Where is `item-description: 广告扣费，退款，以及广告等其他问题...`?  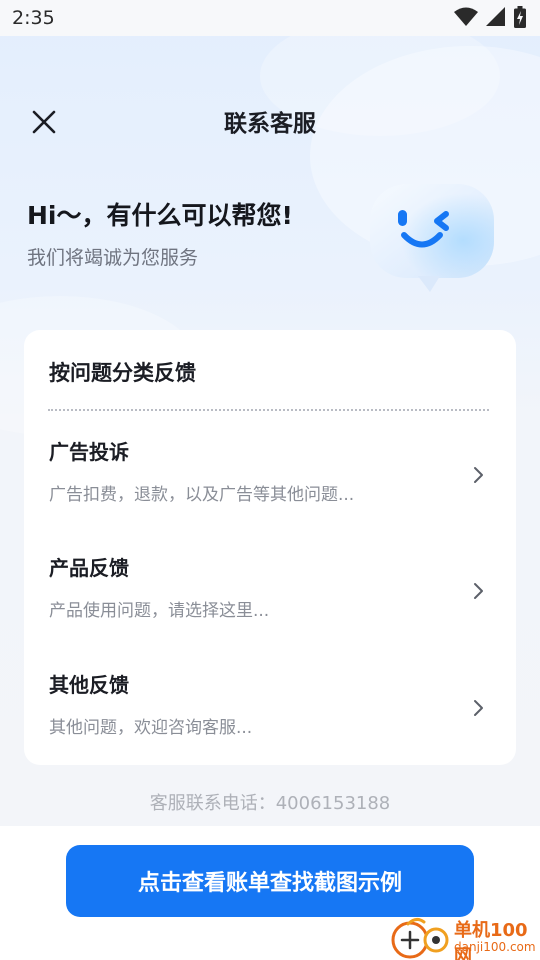
item-description: 广告扣费，退款，以及广告等其他问题... is located at coordinates (202, 495).